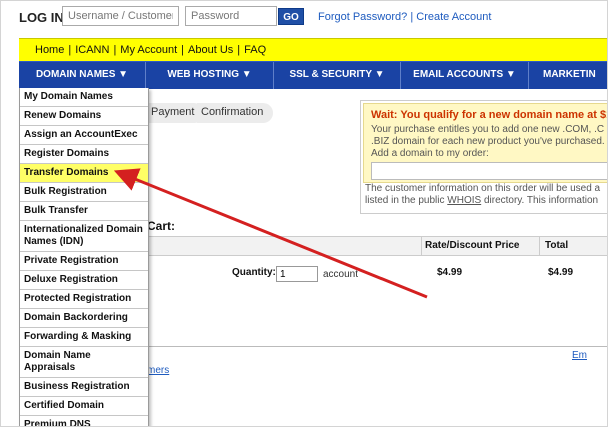 This screenshot has width=608, height=427. Describe the element at coordinates (362, 17) in the screenshot. I see `forgot-password-link: Forgot Password?` at that location.